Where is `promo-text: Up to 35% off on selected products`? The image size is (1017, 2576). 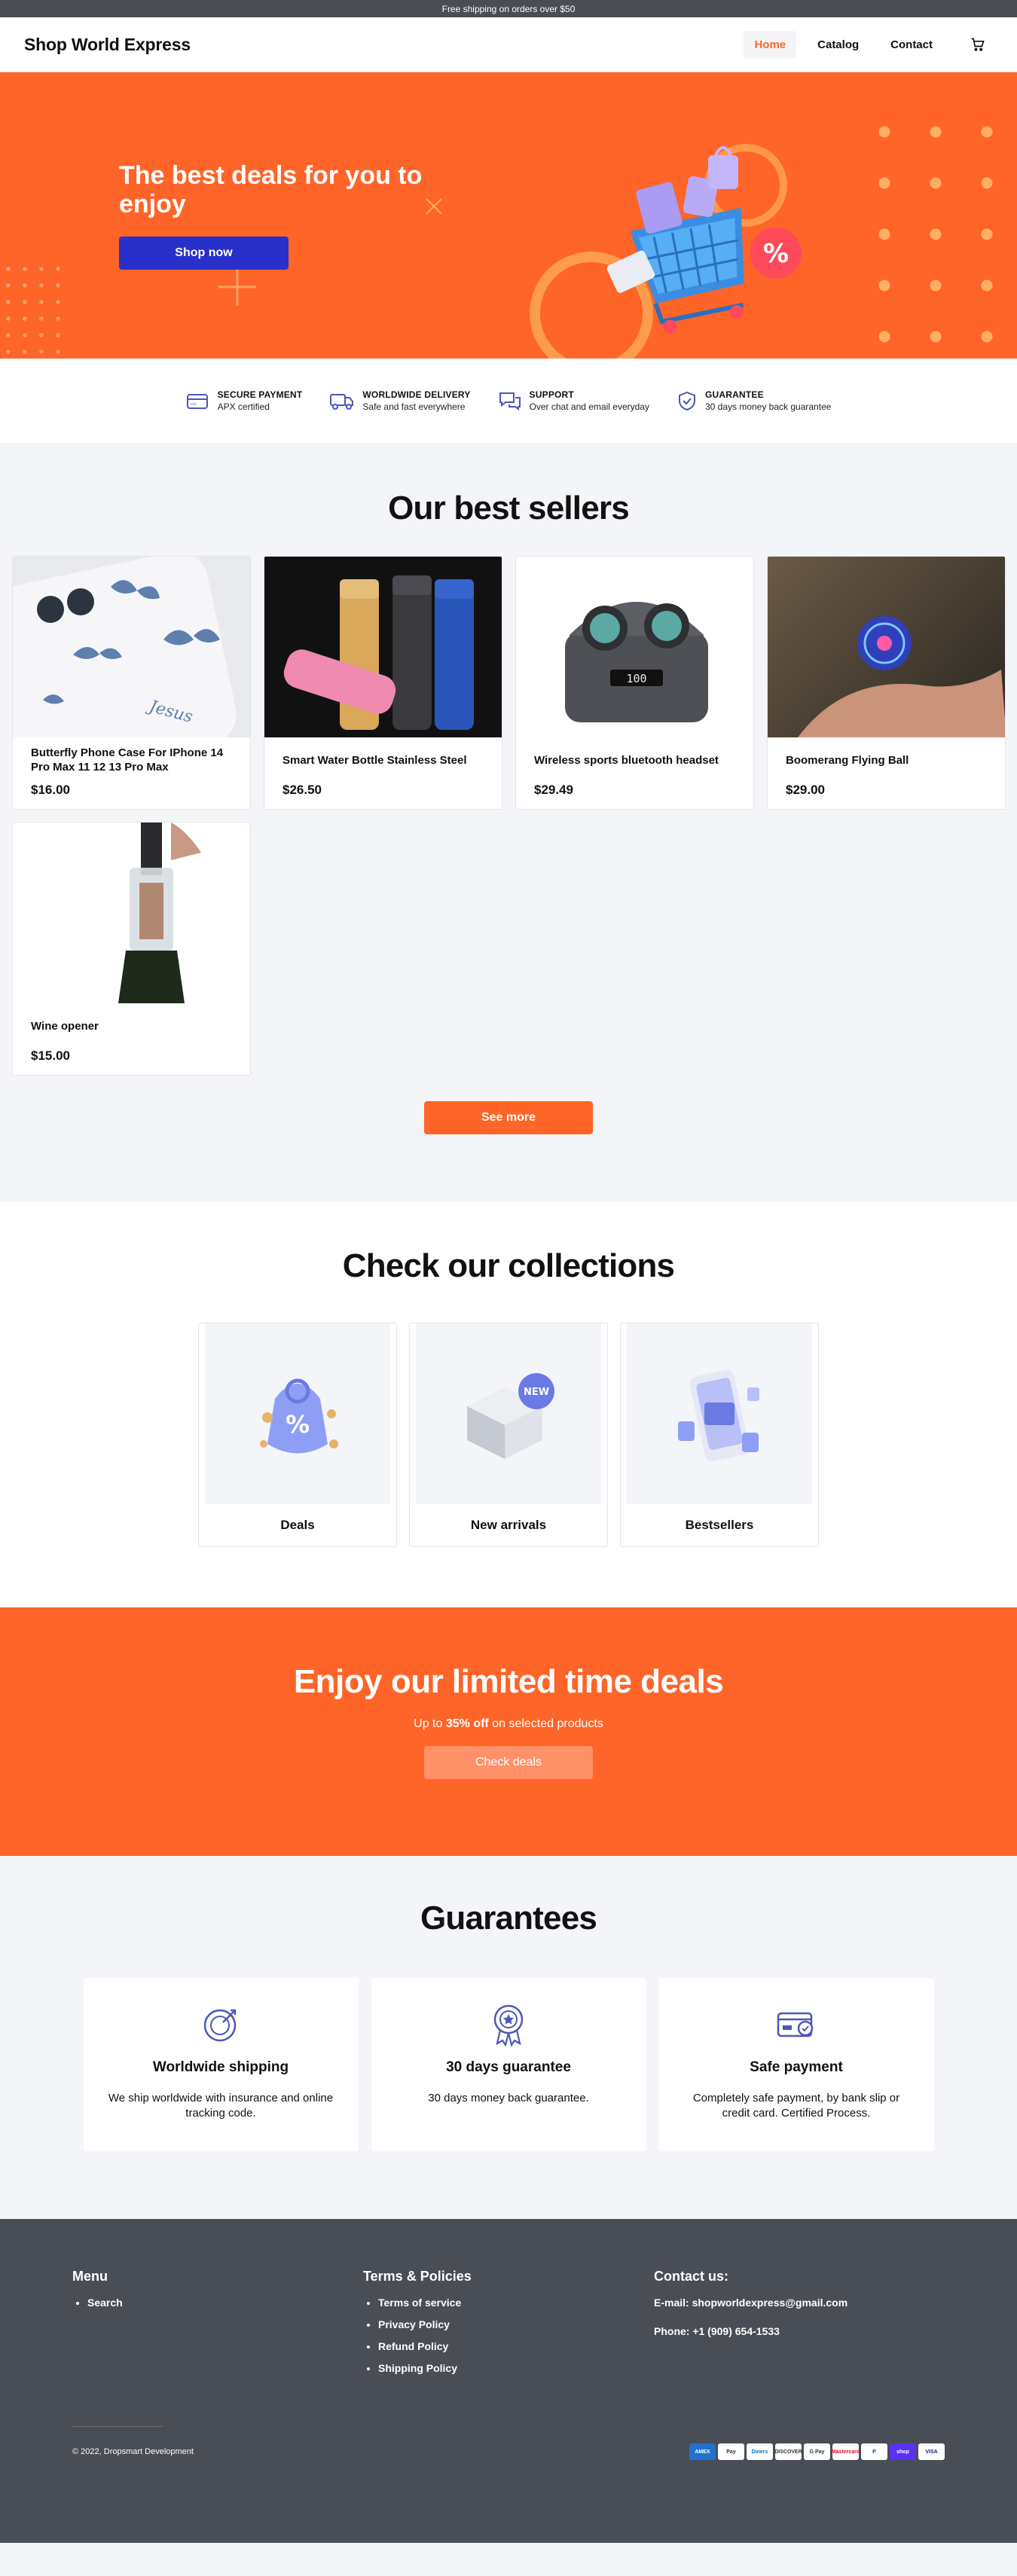
promo-text: Up to 35% off on selected products is located at coordinates (508, 1724).